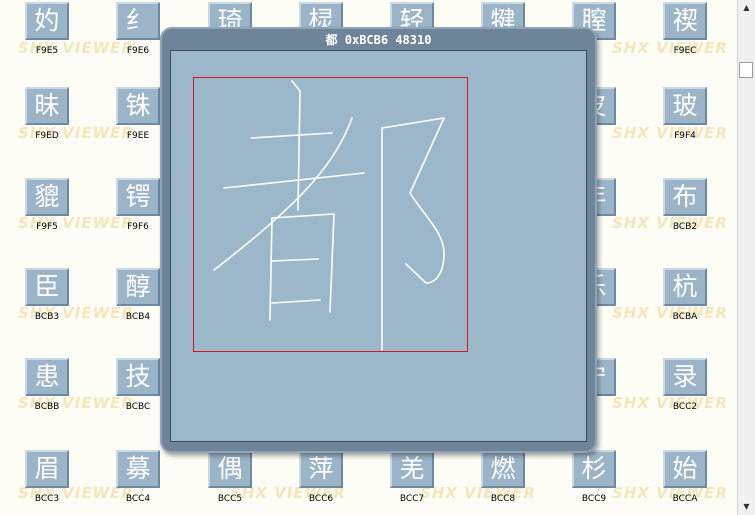 The height and width of the screenshot is (515, 755). What do you see at coordinates (138, 197) in the screenshot?
I see `character-tile: 锷` at bounding box center [138, 197].